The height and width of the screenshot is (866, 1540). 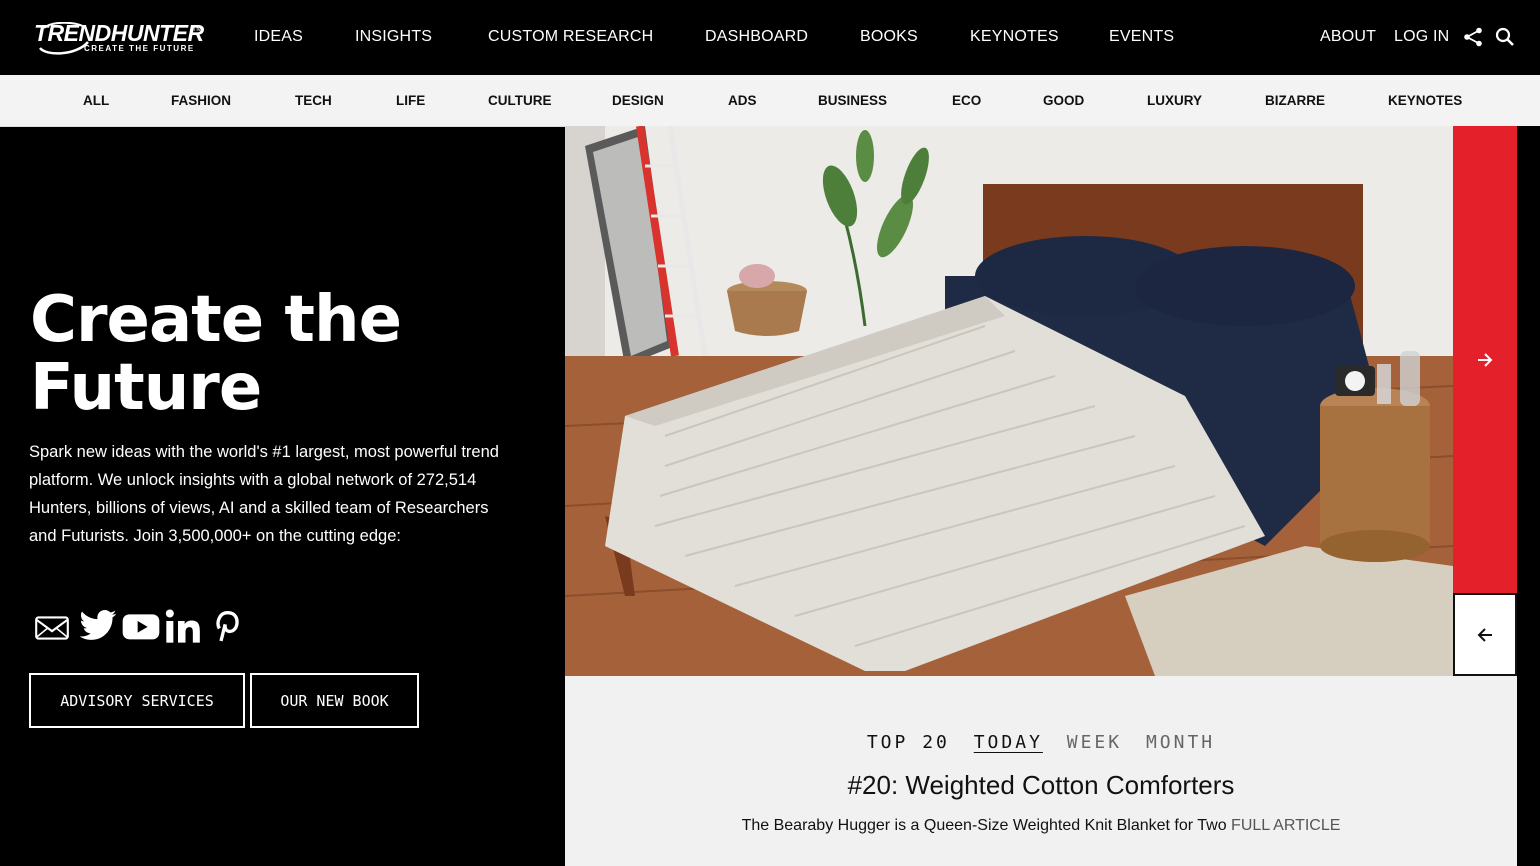 I want to click on logo-trademark: TM, so click(x=197, y=29).